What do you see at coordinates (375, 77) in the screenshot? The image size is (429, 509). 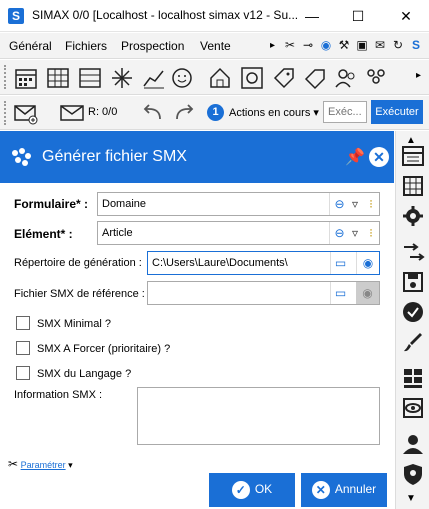 I see `group-icon` at bounding box center [375, 77].